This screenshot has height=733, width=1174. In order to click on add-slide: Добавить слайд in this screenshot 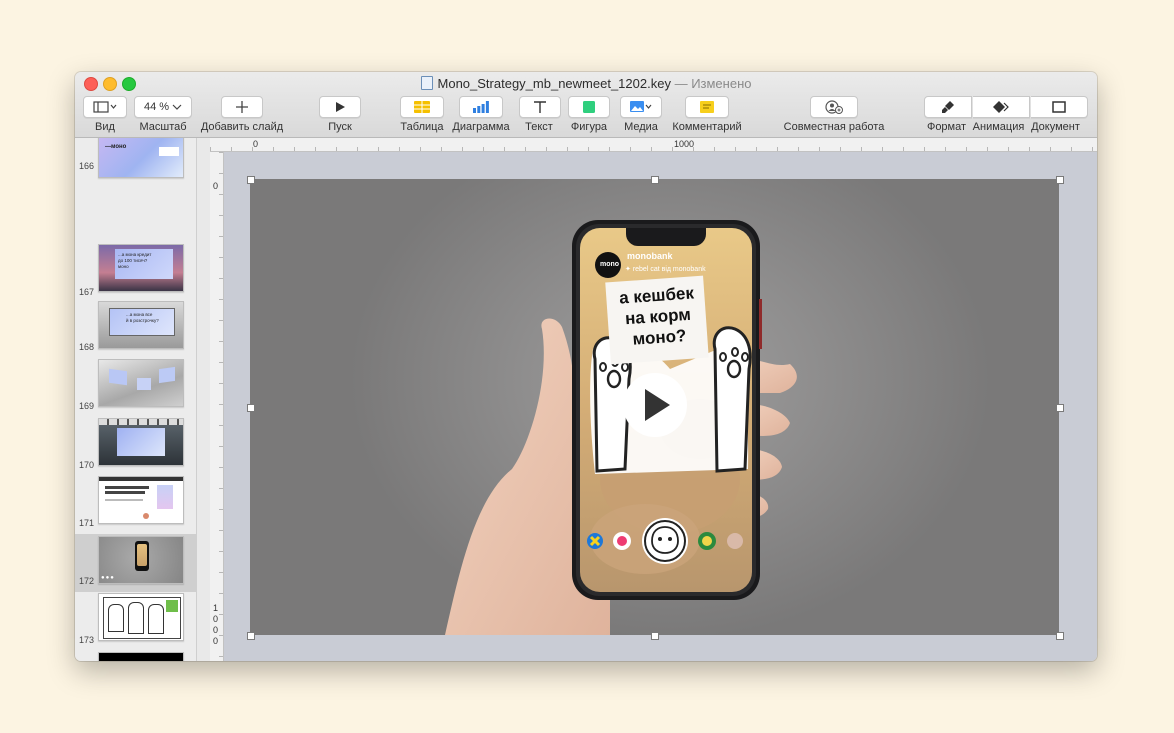, I will do `click(242, 114)`.